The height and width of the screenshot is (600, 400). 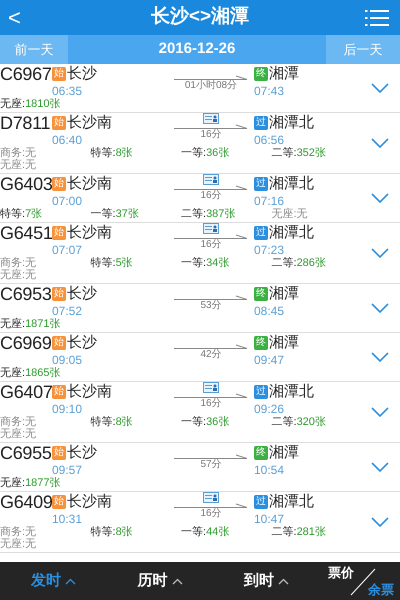 What do you see at coordinates (26, 502) in the screenshot?
I see `train-number: G6409` at bounding box center [26, 502].